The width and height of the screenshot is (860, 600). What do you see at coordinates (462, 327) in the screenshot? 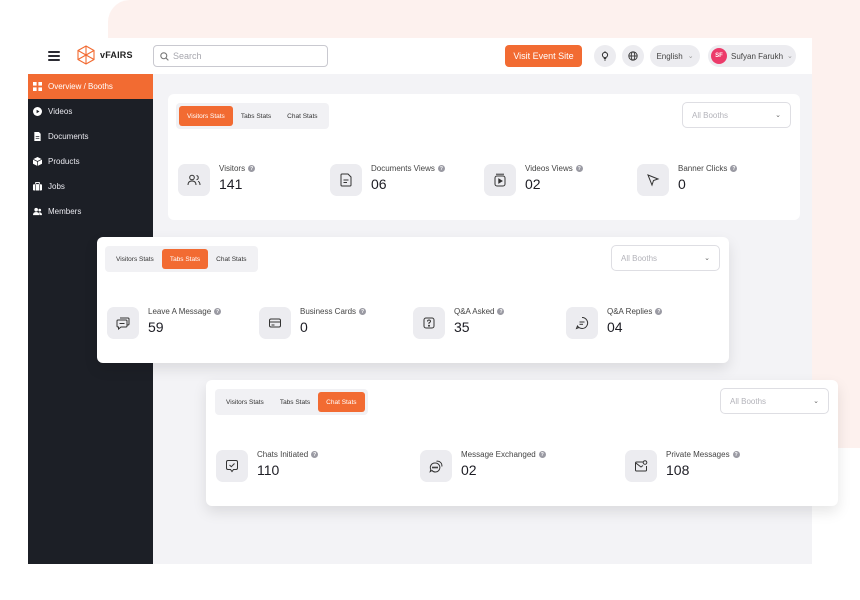
I see `stat-value: 35` at bounding box center [462, 327].